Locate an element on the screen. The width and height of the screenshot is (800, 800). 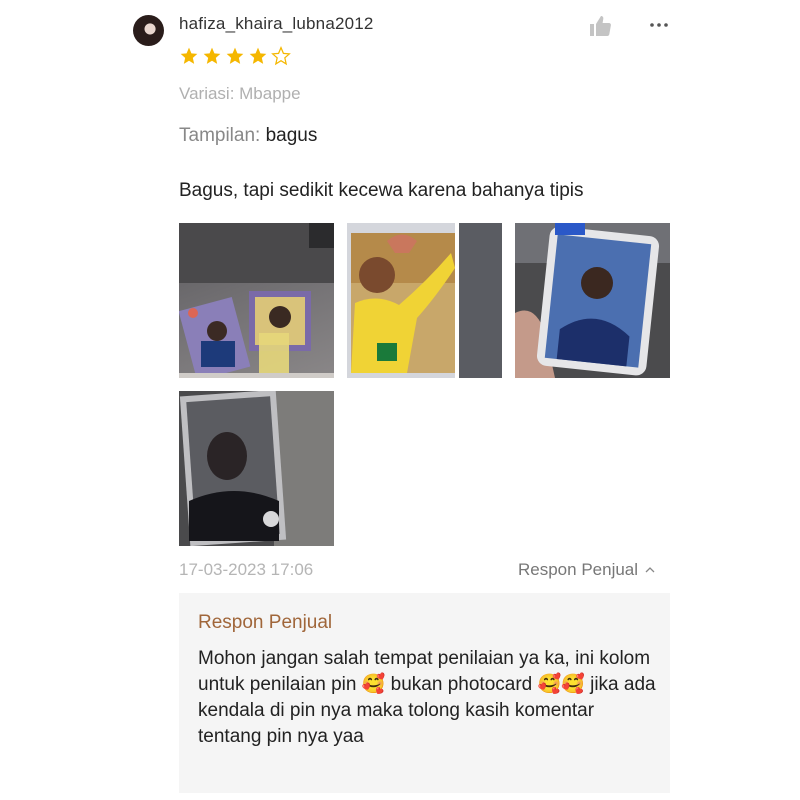
rating-stars is located at coordinates (235, 56).